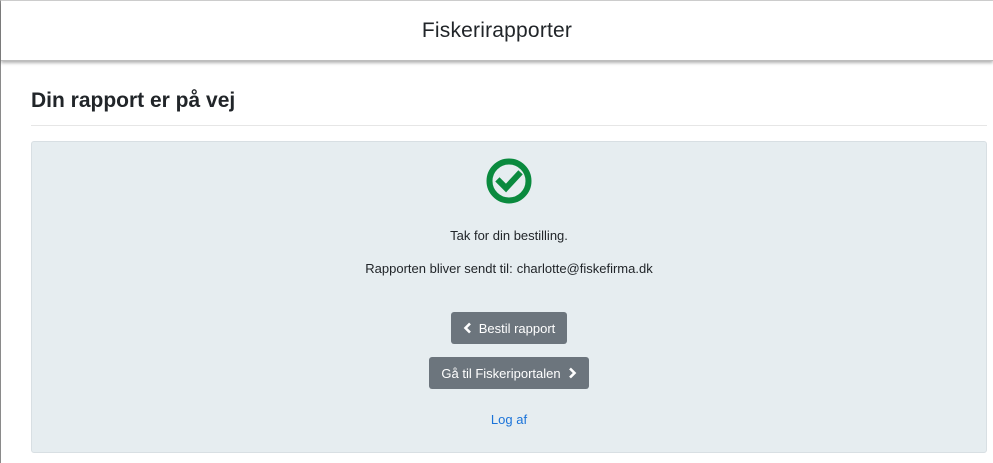 The image size is (993, 463). I want to click on check-circle-icon, so click(509, 181).